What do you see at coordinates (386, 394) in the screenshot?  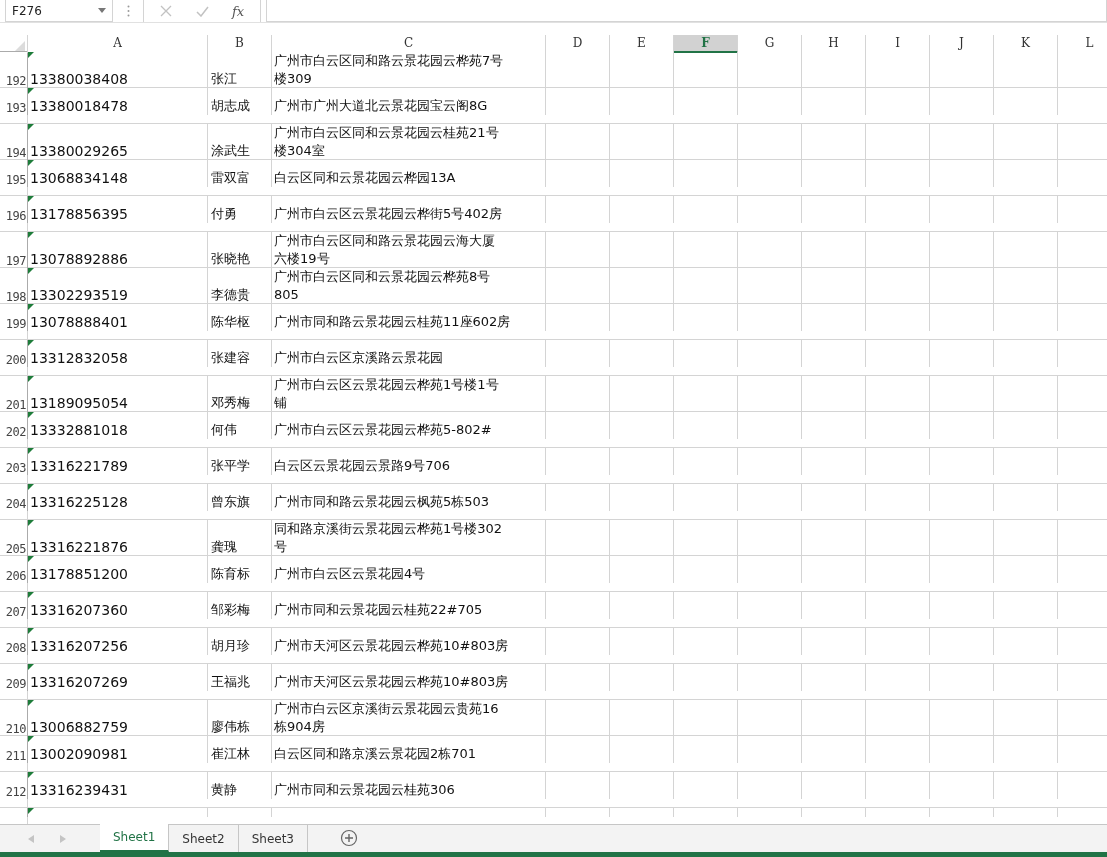 I see `table-cell-text: 广州市白云区云景花园云桦苑1号楼1号 铺` at bounding box center [386, 394].